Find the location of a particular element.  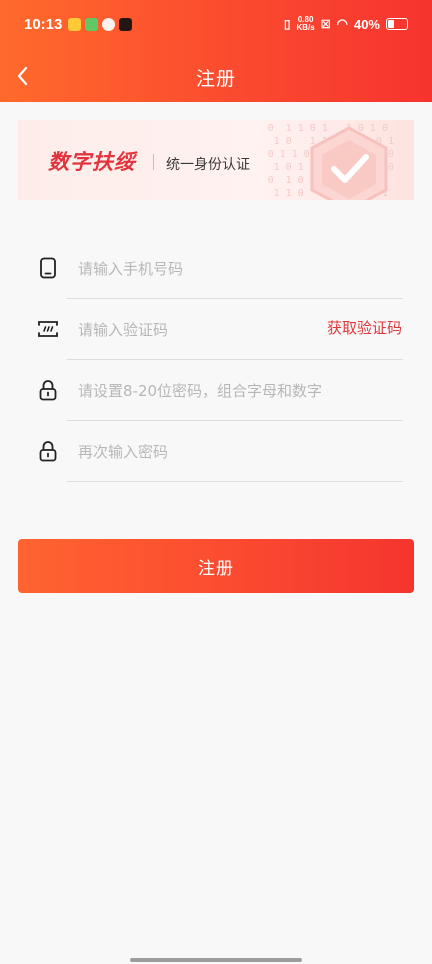

code-row: 获取验证码 is located at coordinates (216, 329).